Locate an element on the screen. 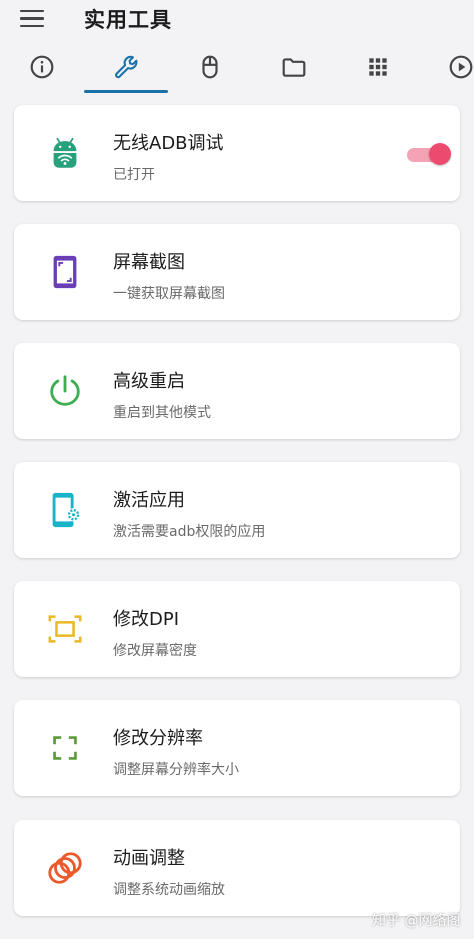 The height and width of the screenshot is (939, 474). wrench-icon is located at coordinates (126, 67).